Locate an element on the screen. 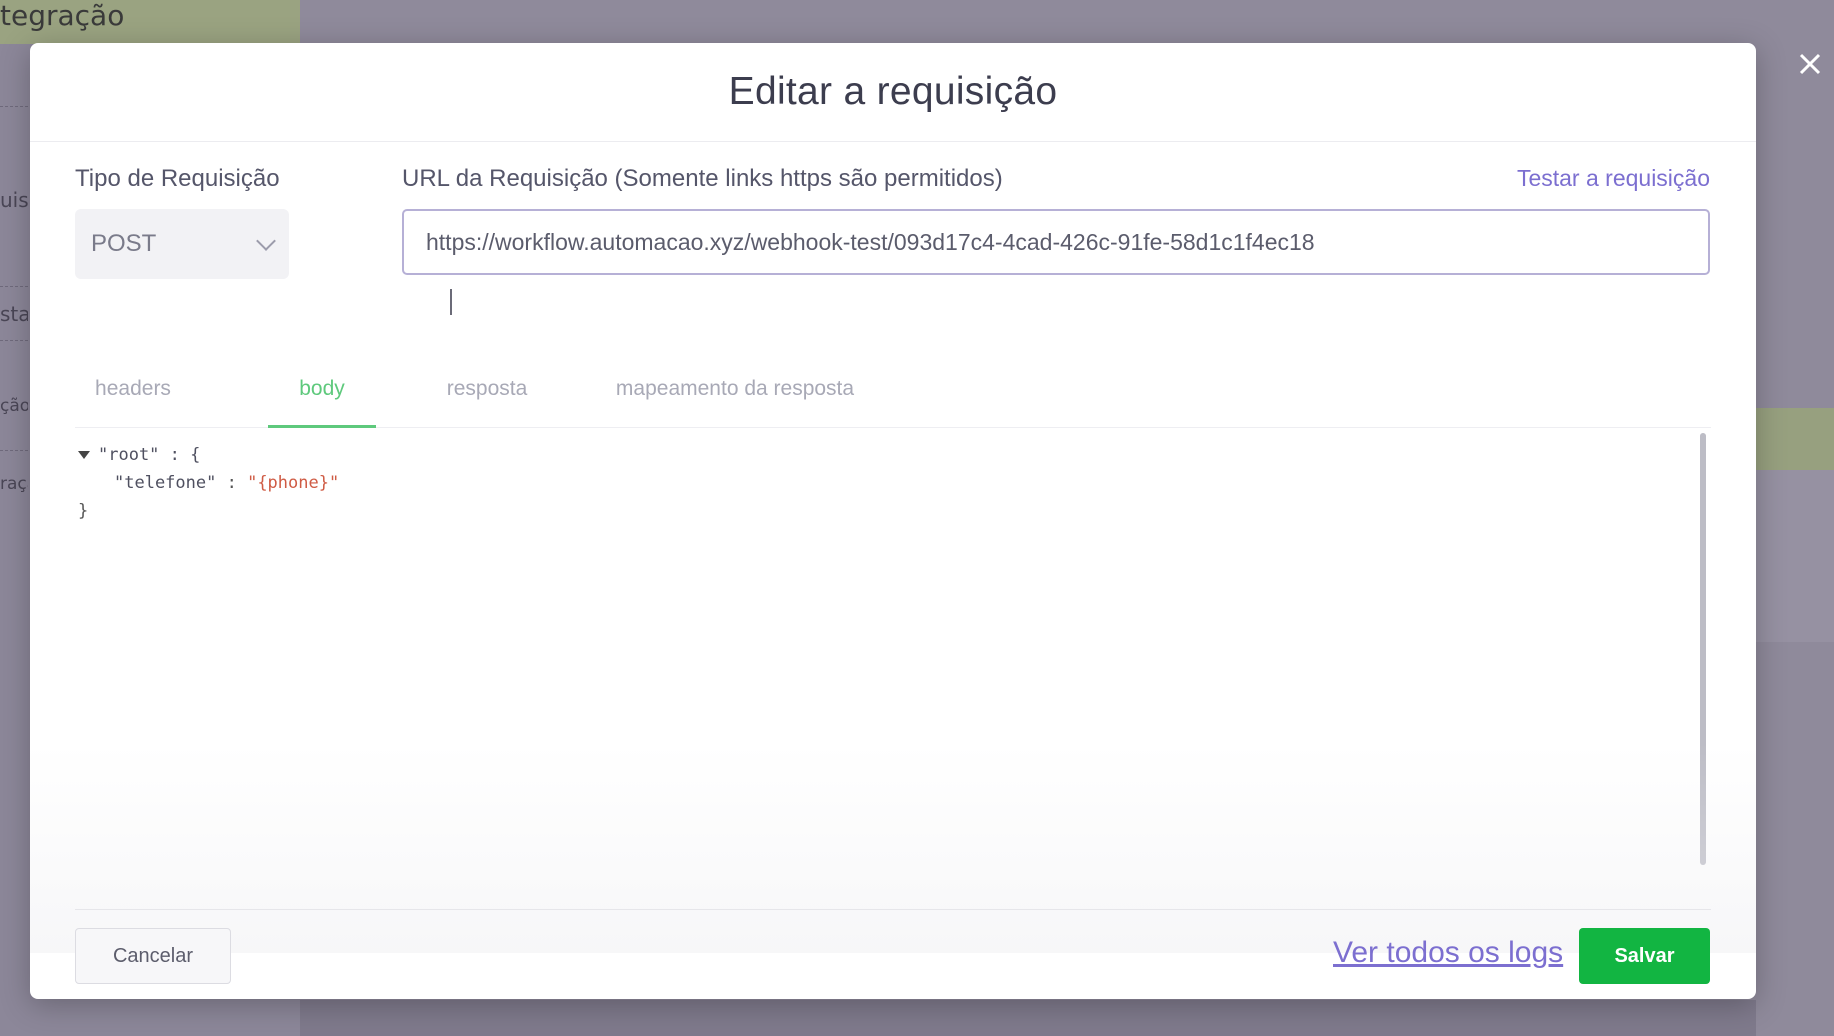  background-bottom is located at coordinates (1028, 1018).